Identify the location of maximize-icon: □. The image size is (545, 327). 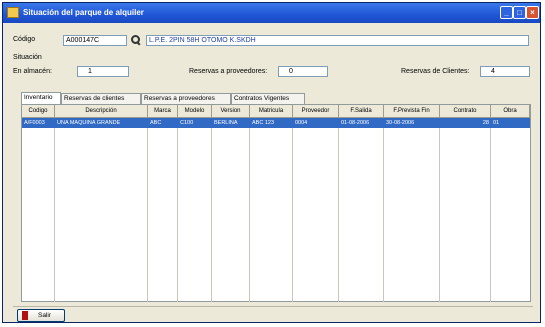
(519, 12).